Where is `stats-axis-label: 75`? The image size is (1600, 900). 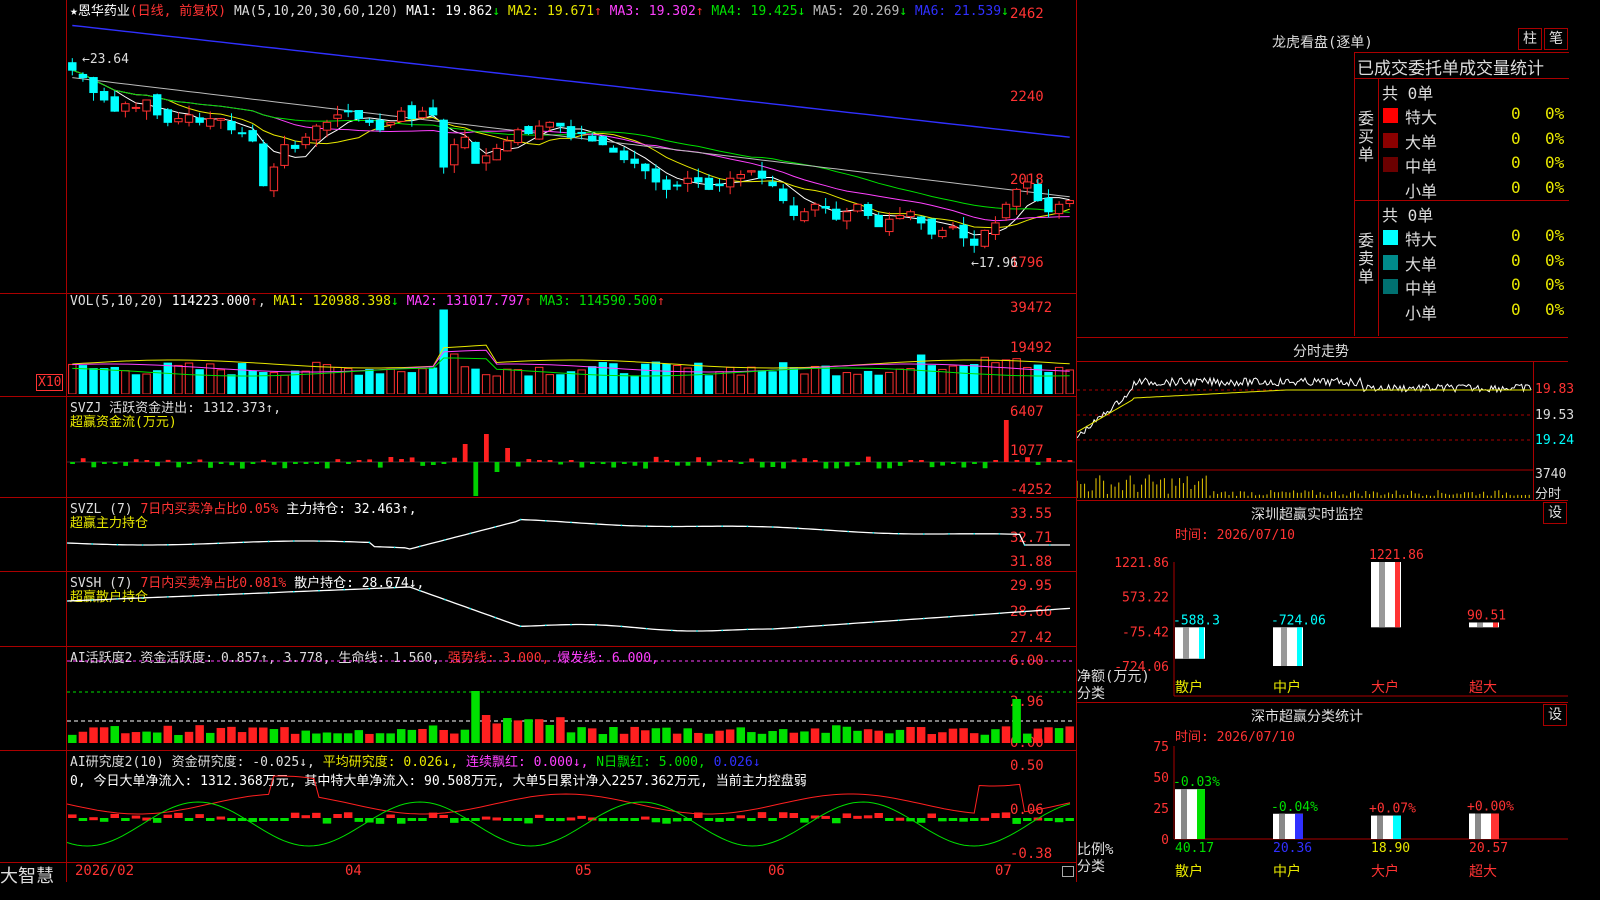 stats-axis-label: 75 is located at coordinates (1161, 747).